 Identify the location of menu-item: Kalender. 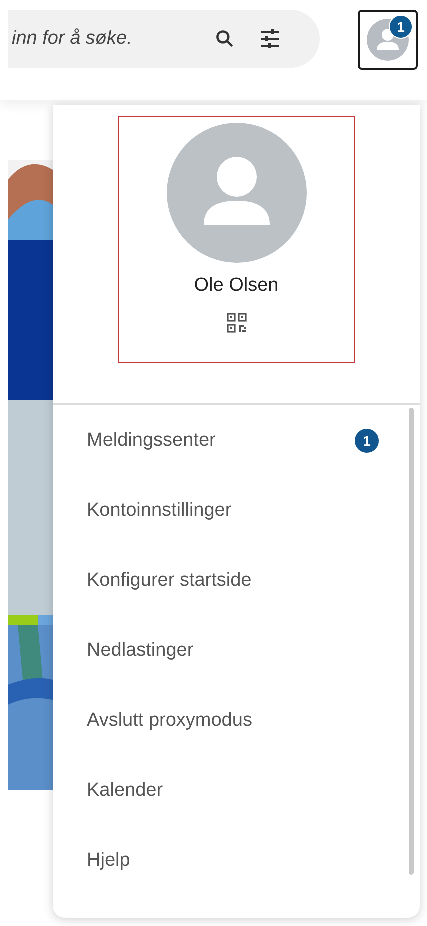
(231, 791).